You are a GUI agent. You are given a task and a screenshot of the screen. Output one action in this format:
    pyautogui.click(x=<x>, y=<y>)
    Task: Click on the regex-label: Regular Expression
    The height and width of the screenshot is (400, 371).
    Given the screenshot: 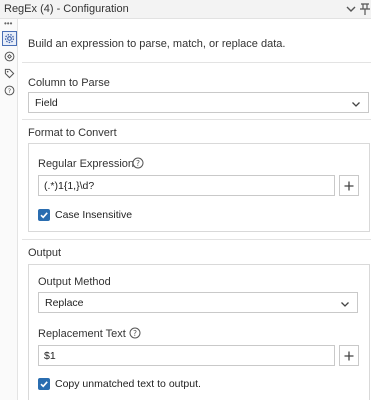 What is the action you would take?
    pyautogui.click(x=86, y=164)
    